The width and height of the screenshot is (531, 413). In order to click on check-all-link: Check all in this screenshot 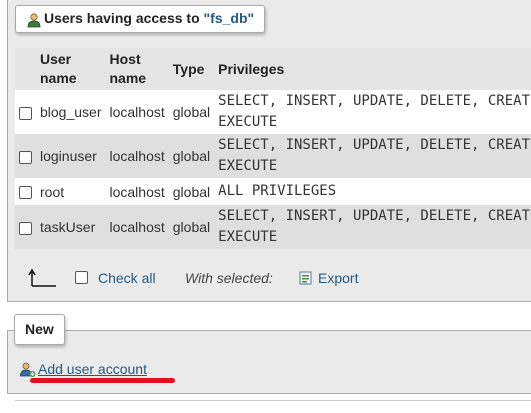, I will do `click(127, 278)`.